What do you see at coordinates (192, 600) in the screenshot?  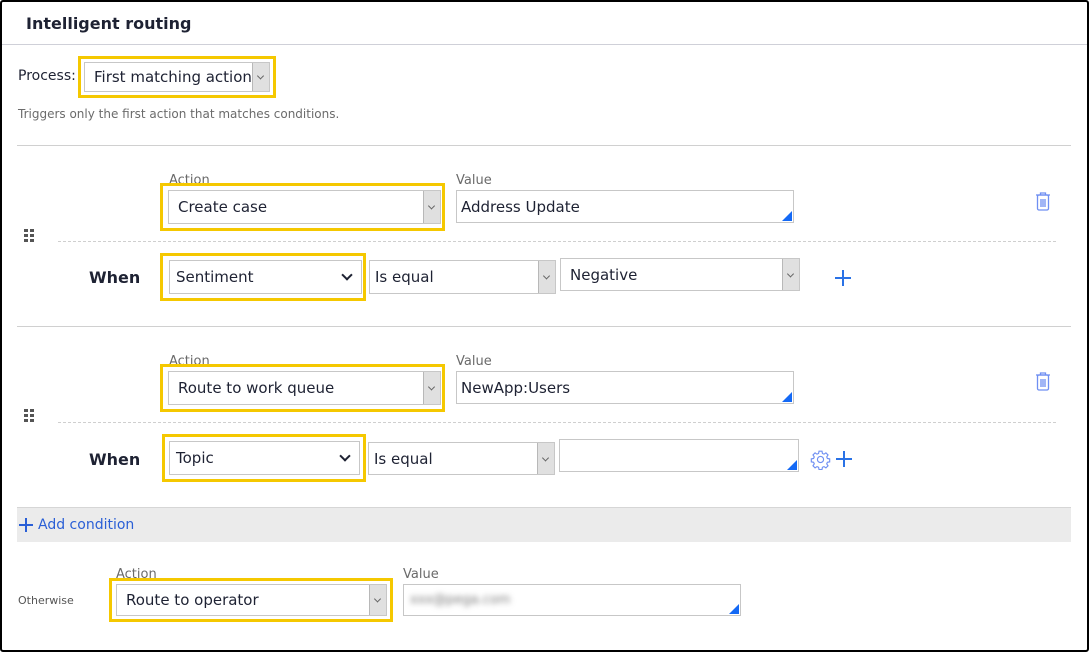 I see `otherwise-action-value: Route to operator` at bounding box center [192, 600].